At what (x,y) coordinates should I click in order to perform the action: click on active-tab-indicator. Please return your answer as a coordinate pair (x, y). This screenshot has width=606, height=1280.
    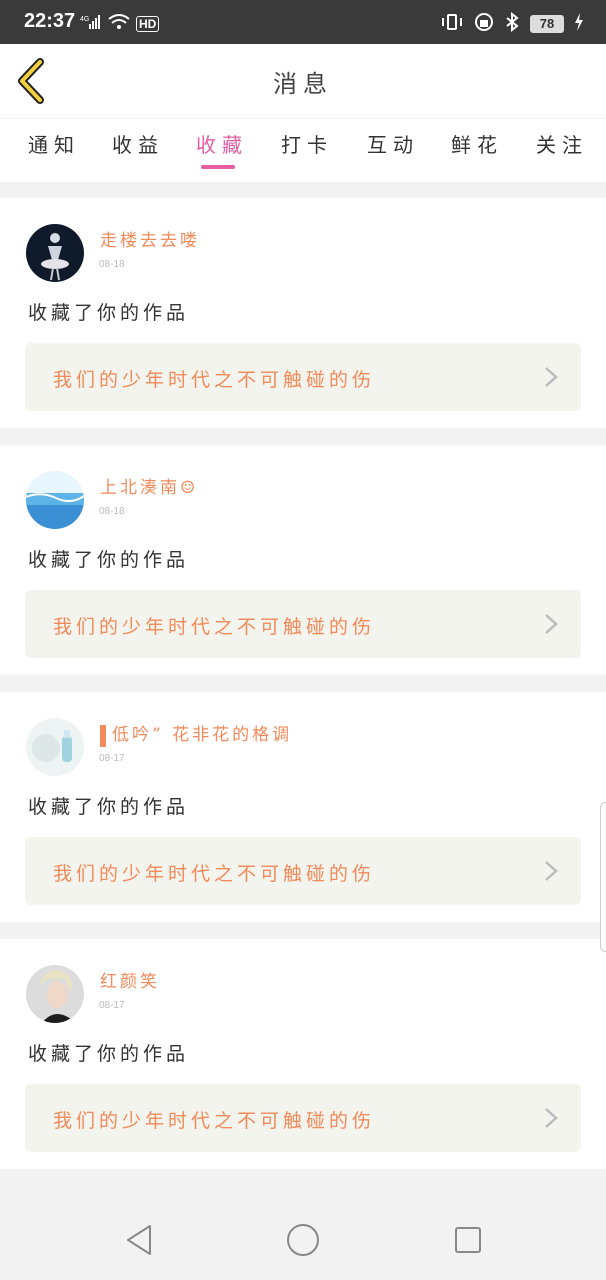
    Looking at the image, I should click on (218, 167).